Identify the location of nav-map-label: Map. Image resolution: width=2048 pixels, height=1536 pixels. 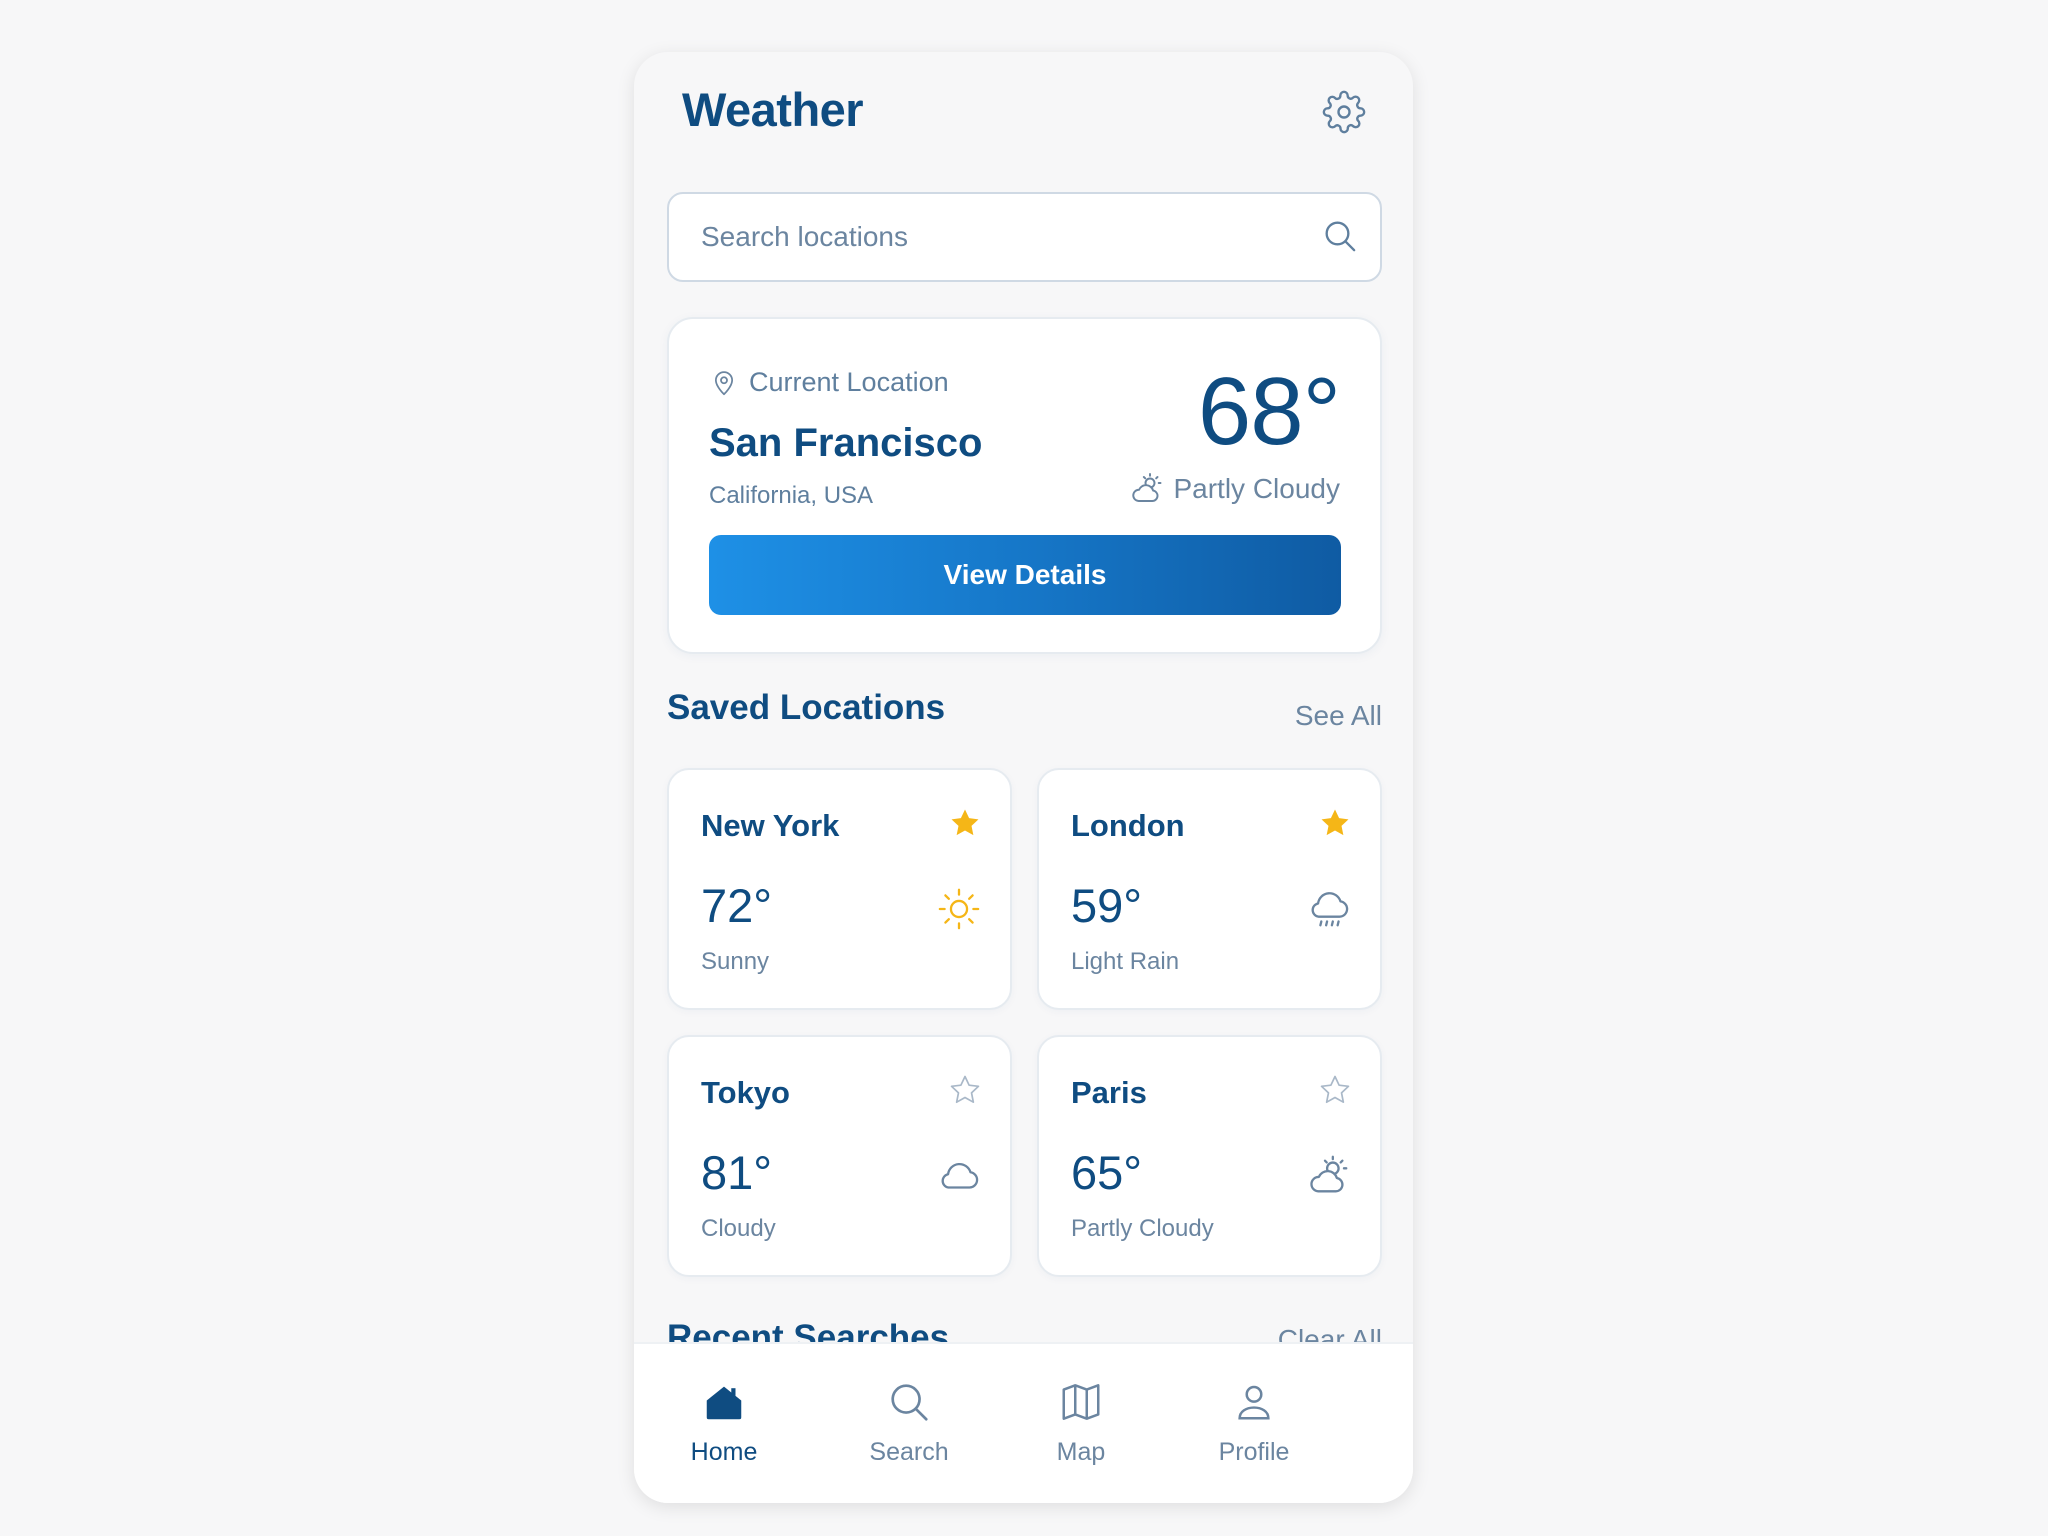
(1081, 1452).